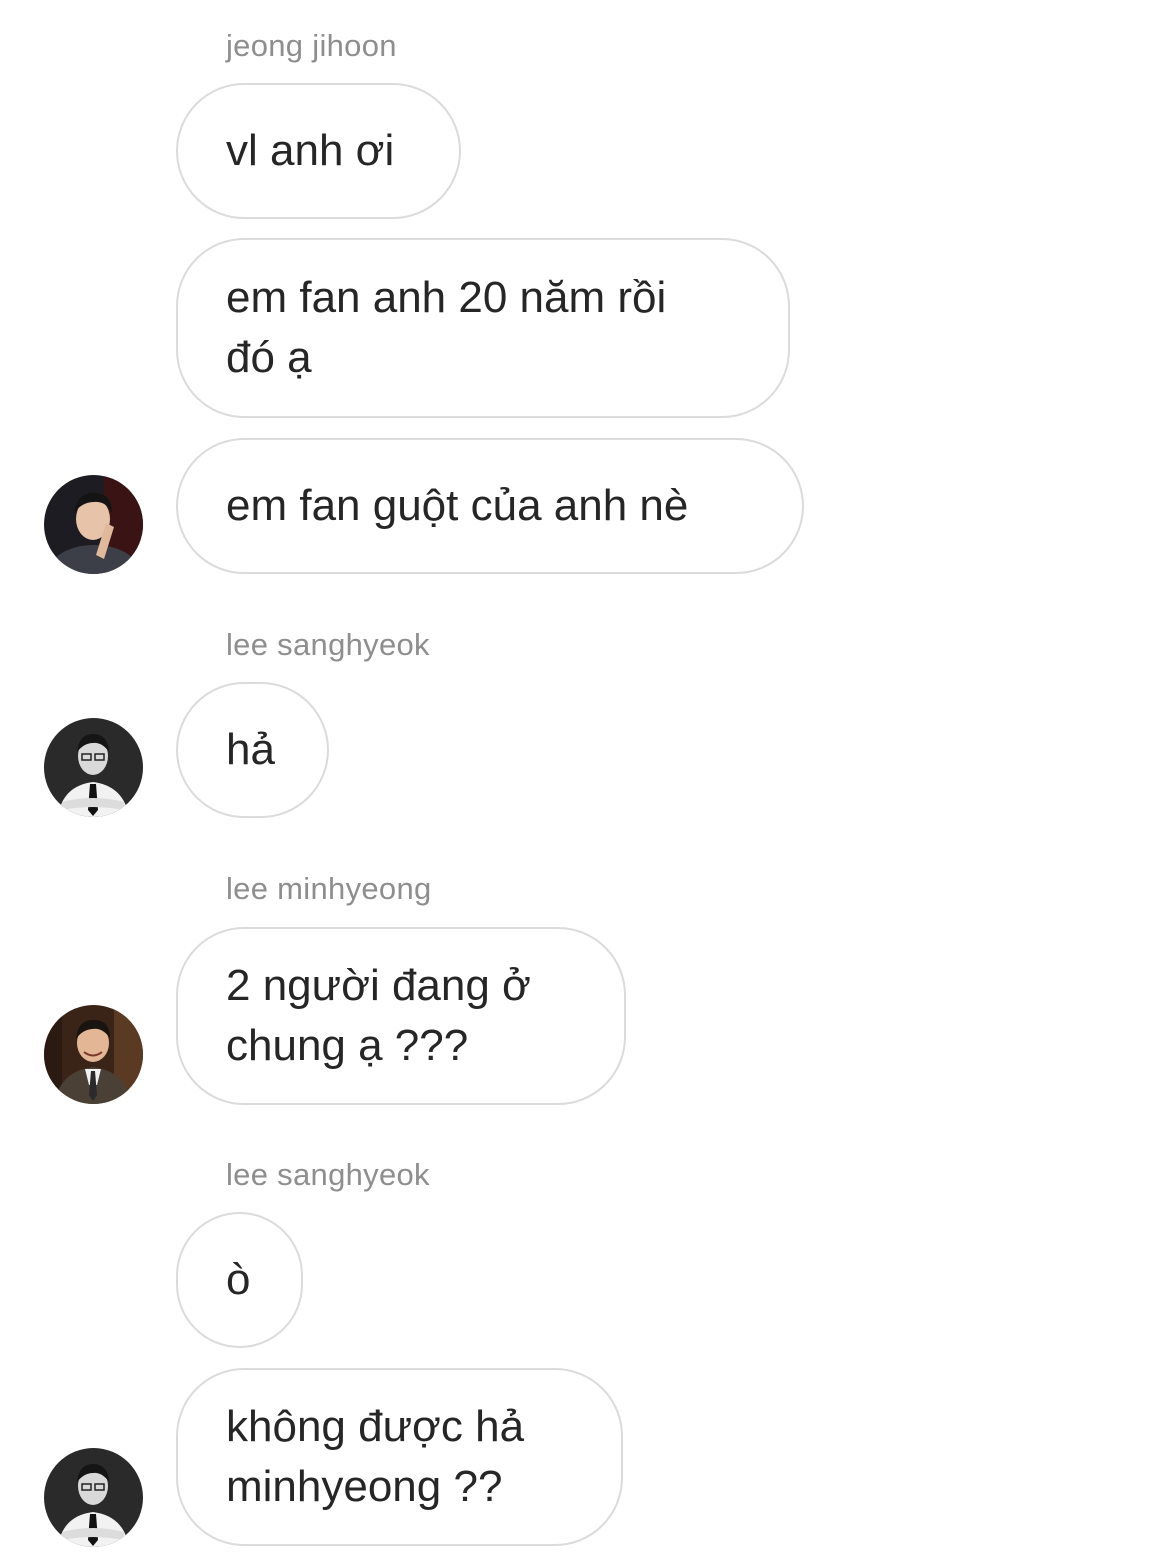 The height and width of the screenshot is (1557, 1170). I want to click on message-bubble: vl anh ơi, so click(318, 151).